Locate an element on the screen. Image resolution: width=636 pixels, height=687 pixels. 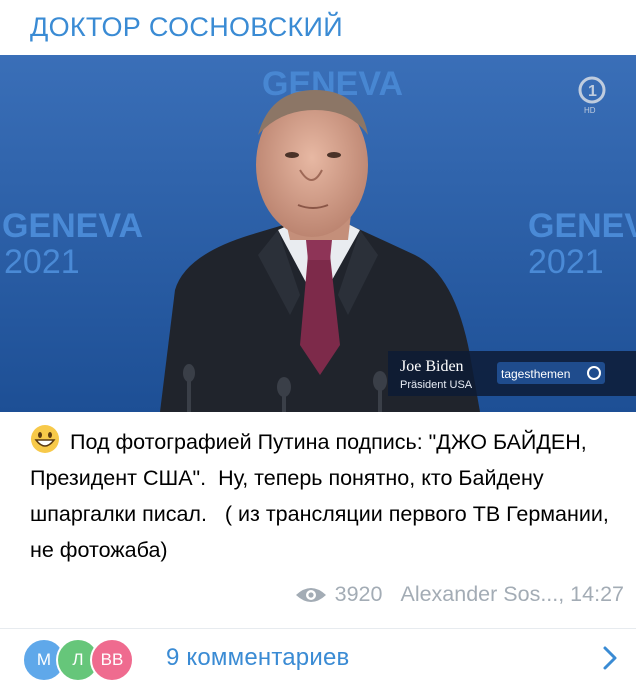
svg-text: HD is located at coordinates (590, 110).